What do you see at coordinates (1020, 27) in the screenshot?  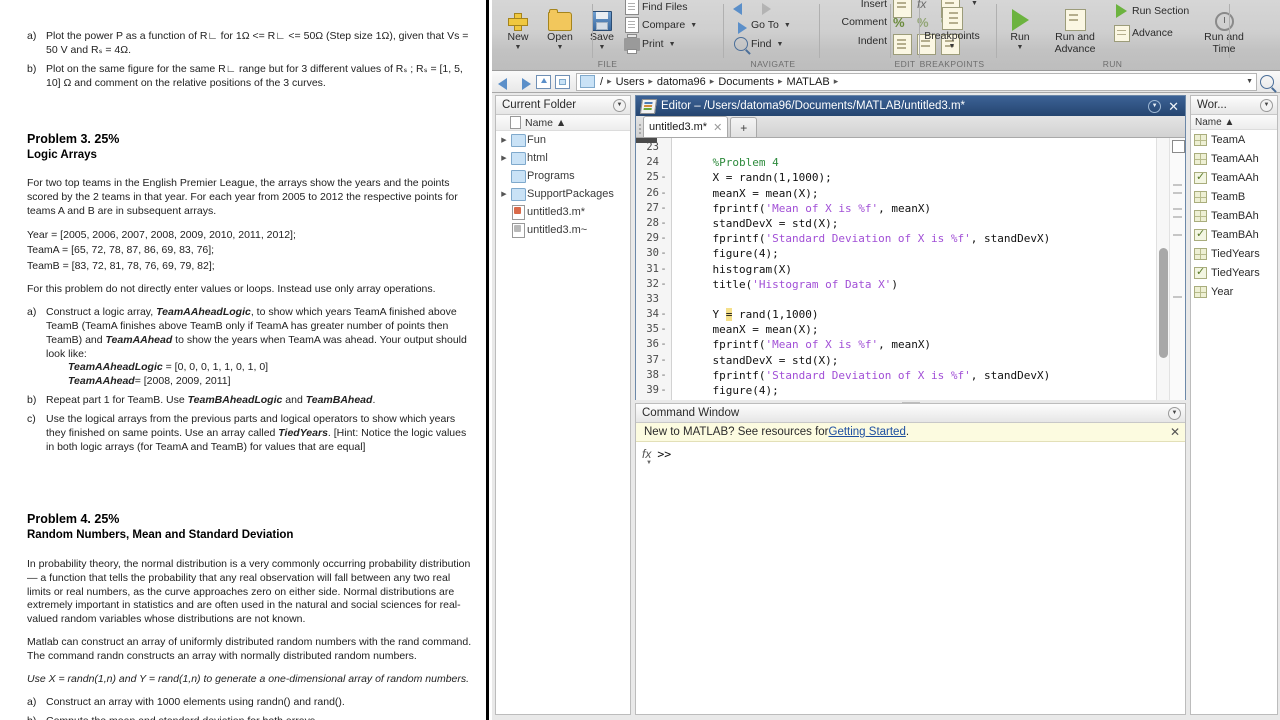 I see `run-button: Run ▼` at bounding box center [1020, 27].